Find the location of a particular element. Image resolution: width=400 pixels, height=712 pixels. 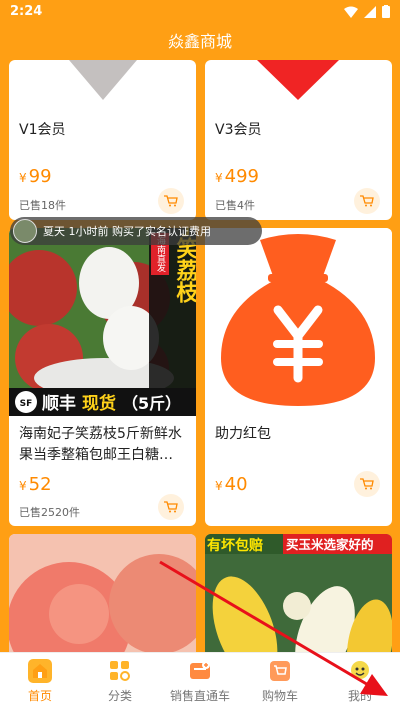

product-price: ¥40 is located at coordinates (231, 484).